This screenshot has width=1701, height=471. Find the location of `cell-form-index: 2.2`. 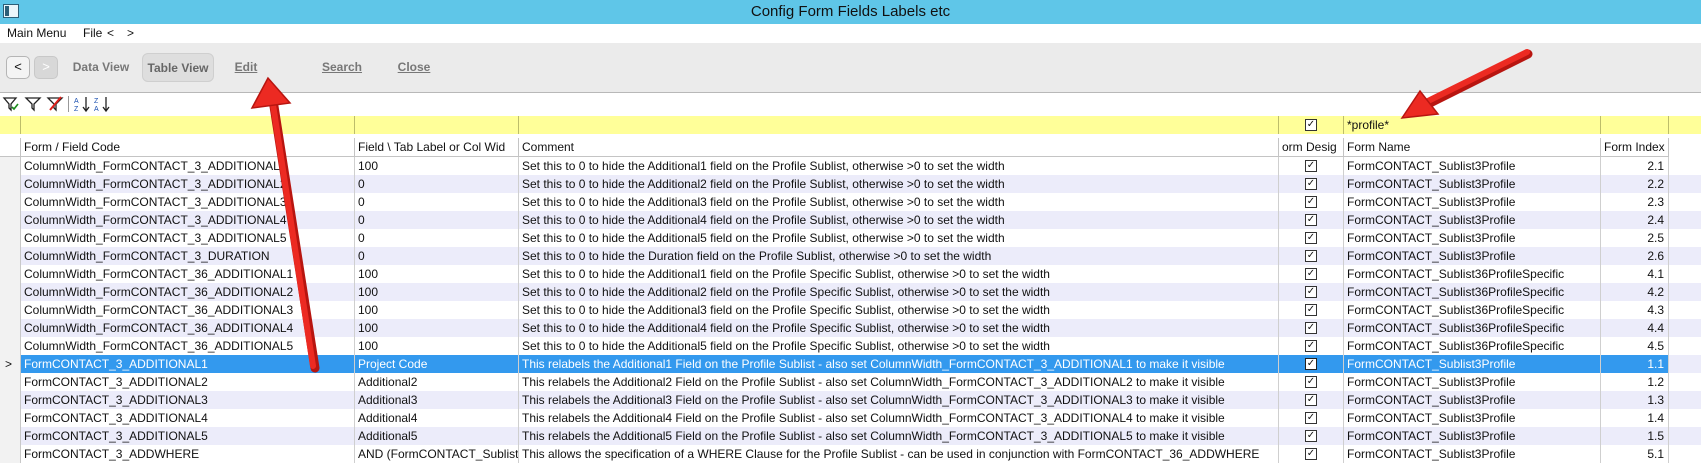

cell-form-index: 2.2 is located at coordinates (1635, 184).